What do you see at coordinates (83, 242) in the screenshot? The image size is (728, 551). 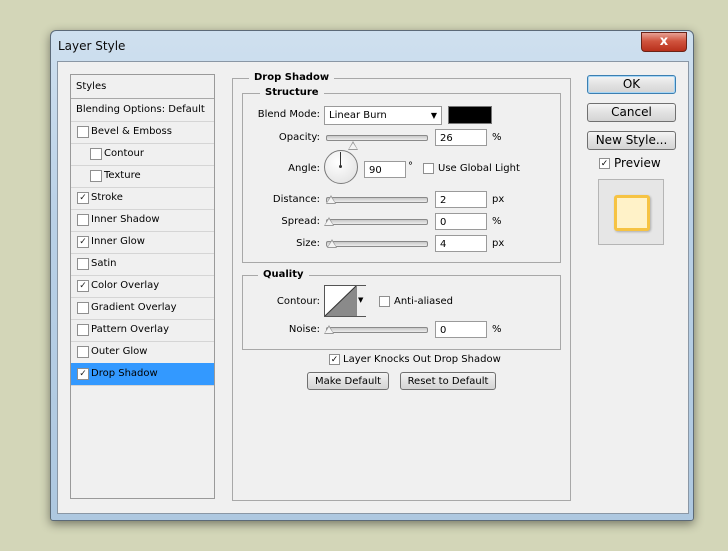 I see `inner-glow-checkbox: ✓` at bounding box center [83, 242].